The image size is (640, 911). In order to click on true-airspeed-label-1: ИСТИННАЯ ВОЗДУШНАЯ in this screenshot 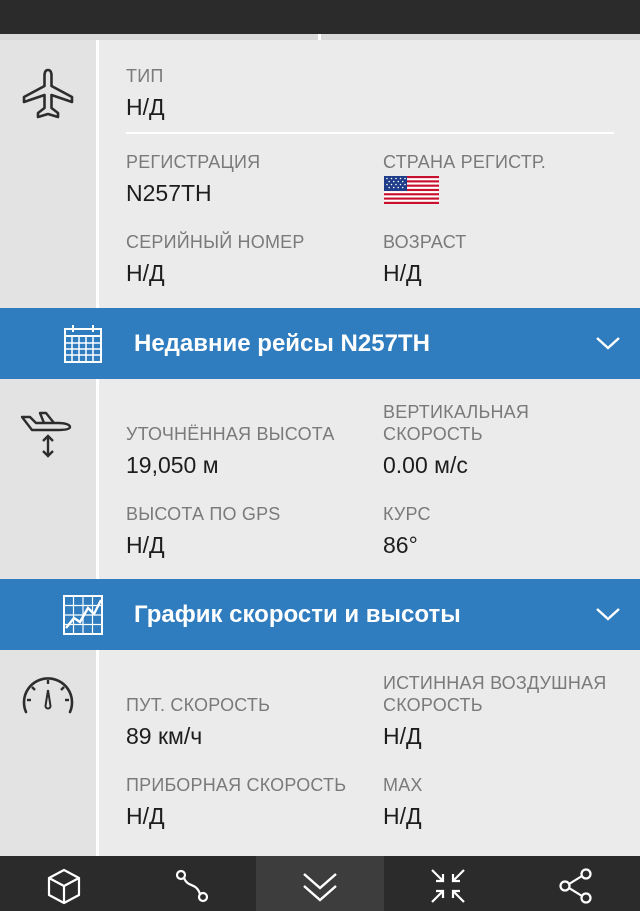, I will do `click(495, 683)`.